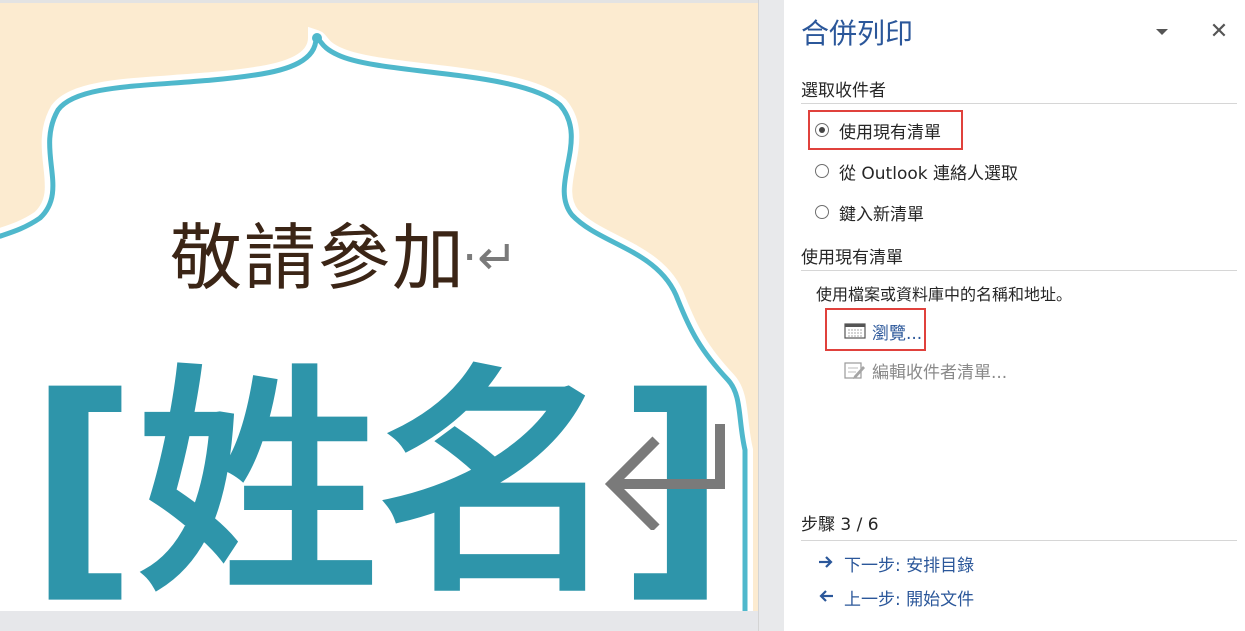 This screenshot has width=1245, height=631. Describe the element at coordinates (881, 214) in the screenshot. I see `radio-label: 鍵入新清單` at that location.